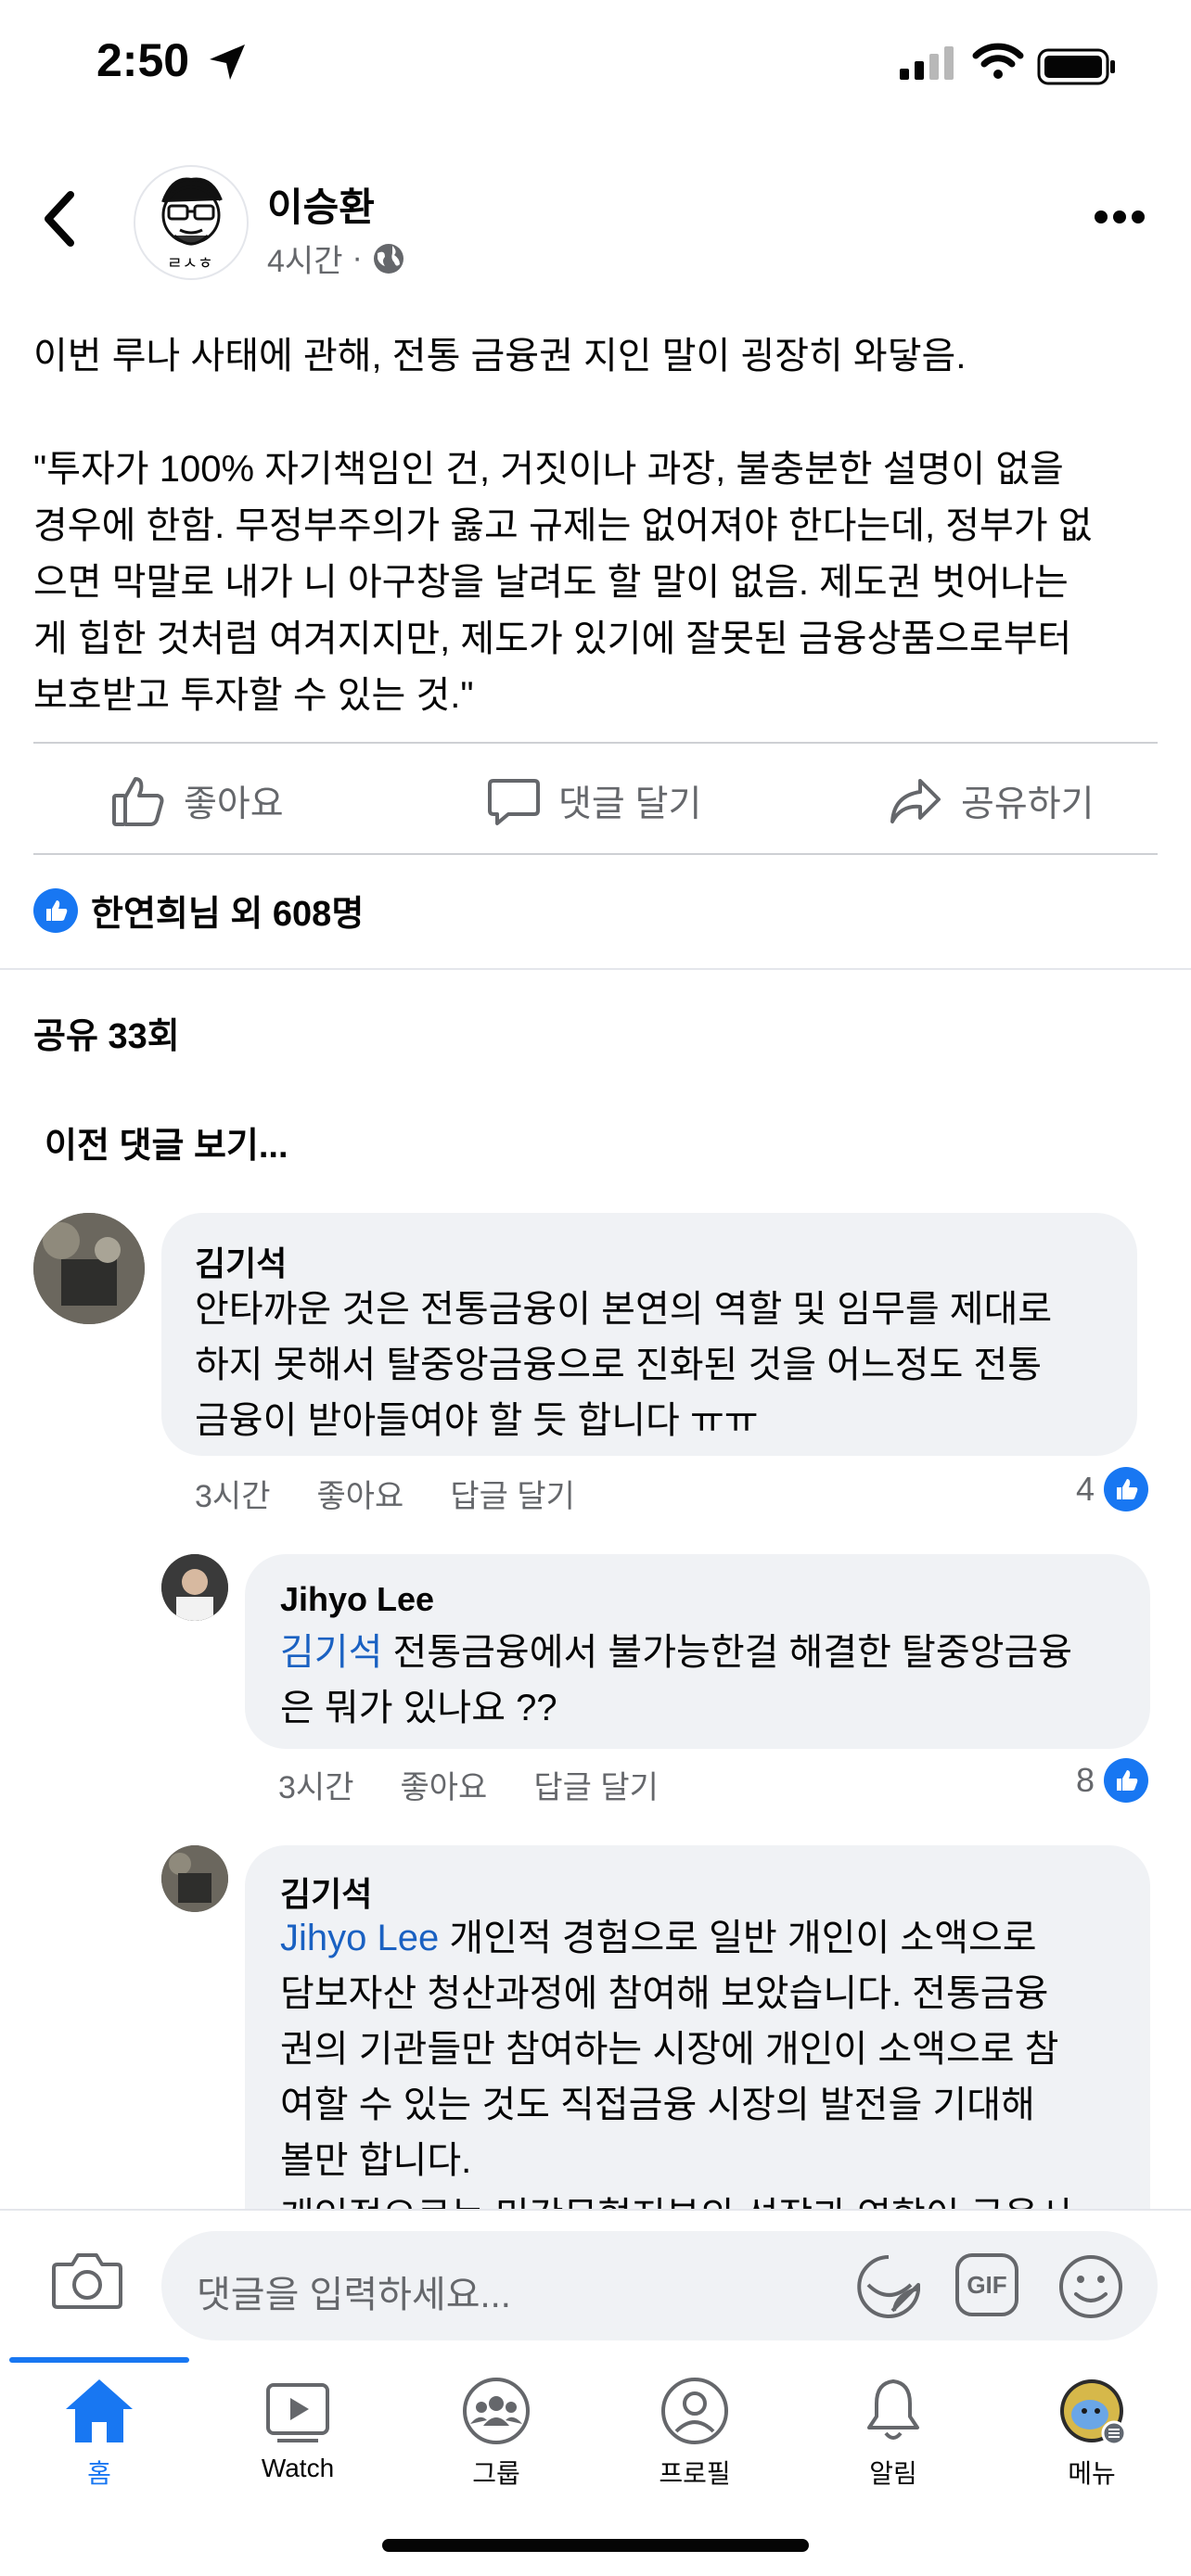 This screenshot has height=2576, width=1191. What do you see at coordinates (99, 2473) in the screenshot?
I see `tab-label: 홈` at bounding box center [99, 2473].